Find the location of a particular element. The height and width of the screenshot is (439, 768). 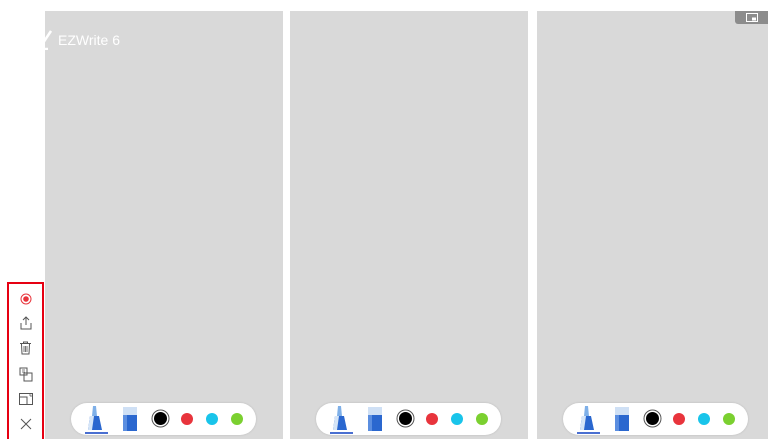

window-icon is located at coordinates (25, 399).